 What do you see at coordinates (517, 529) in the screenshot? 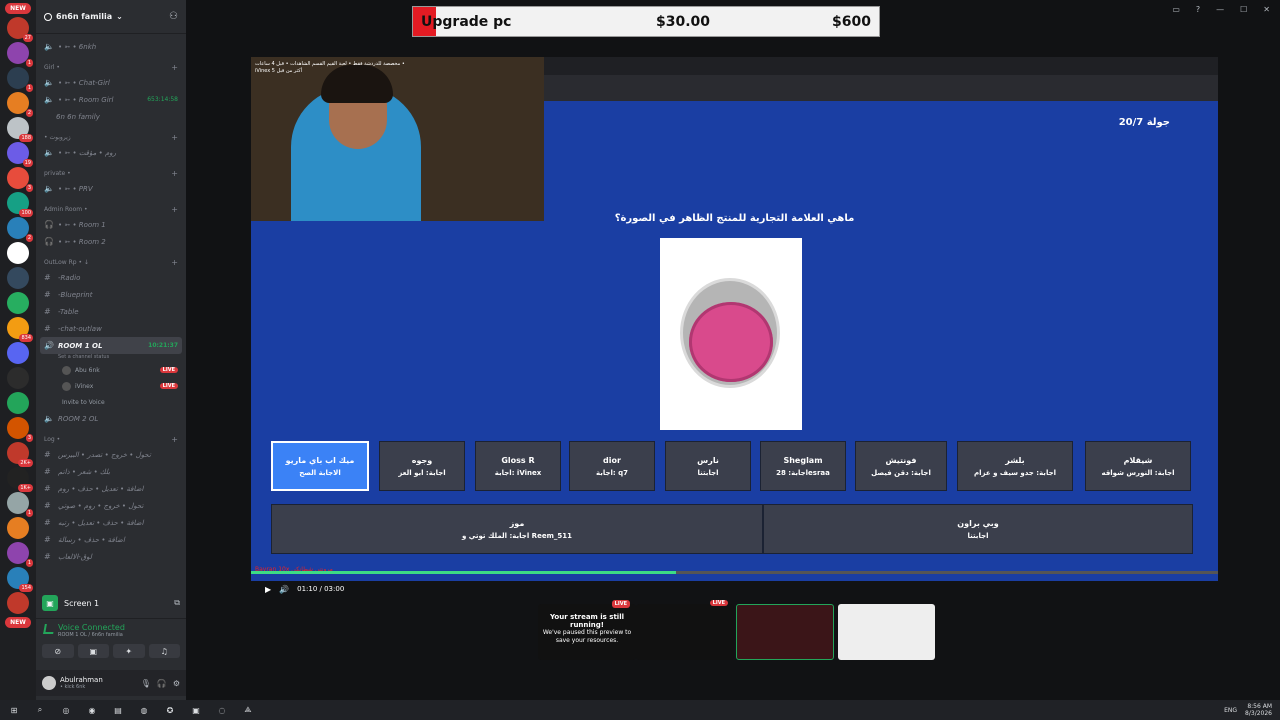
I see `answer-button: موز اجابة: الملك توتي و Reem_511` at bounding box center [517, 529].